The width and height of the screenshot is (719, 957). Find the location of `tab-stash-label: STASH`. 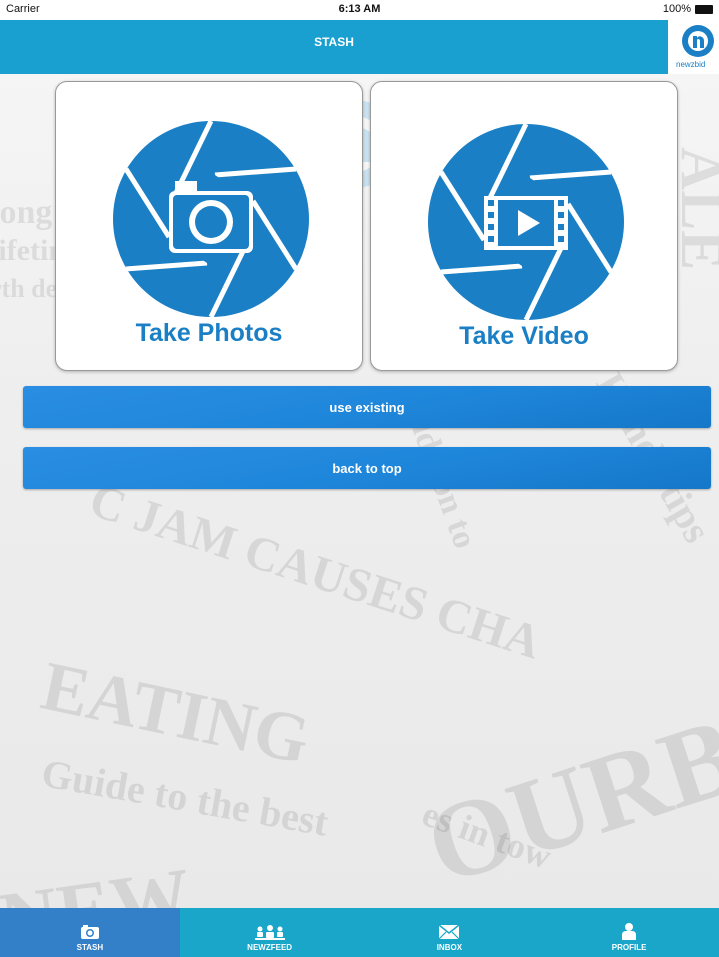

tab-stash-label: STASH is located at coordinates (90, 947).